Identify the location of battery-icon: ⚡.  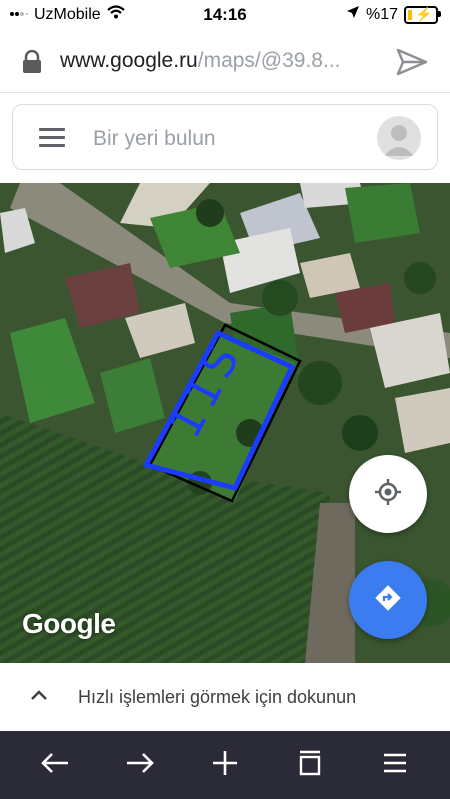
(422, 14).